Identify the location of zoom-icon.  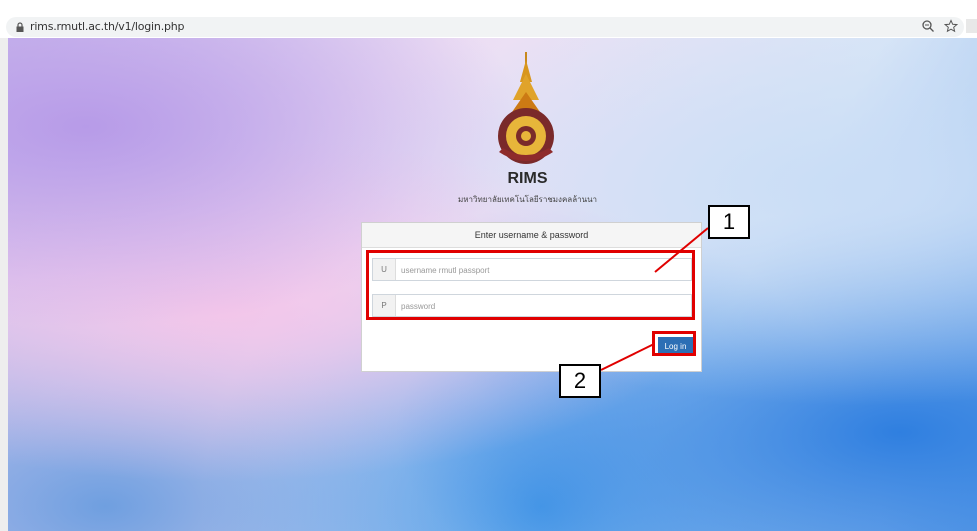
(928, 26).